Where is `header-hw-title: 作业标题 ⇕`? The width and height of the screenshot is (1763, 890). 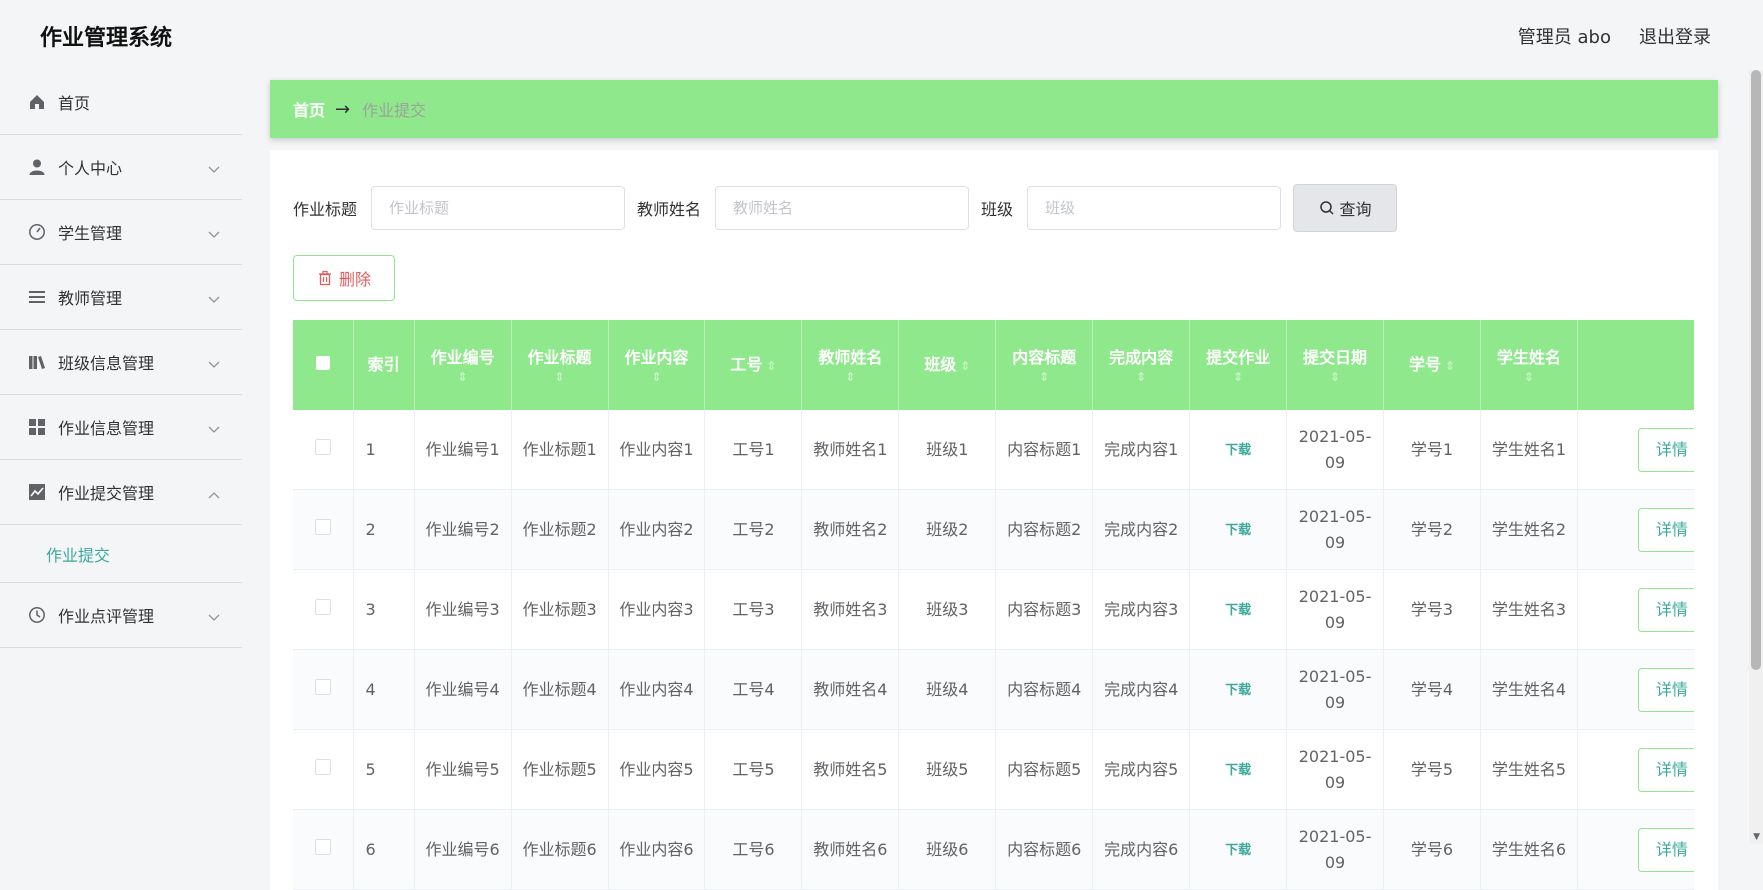 header-hw-title: 作业标题 ⇕ is located at coordinates (560, 365).